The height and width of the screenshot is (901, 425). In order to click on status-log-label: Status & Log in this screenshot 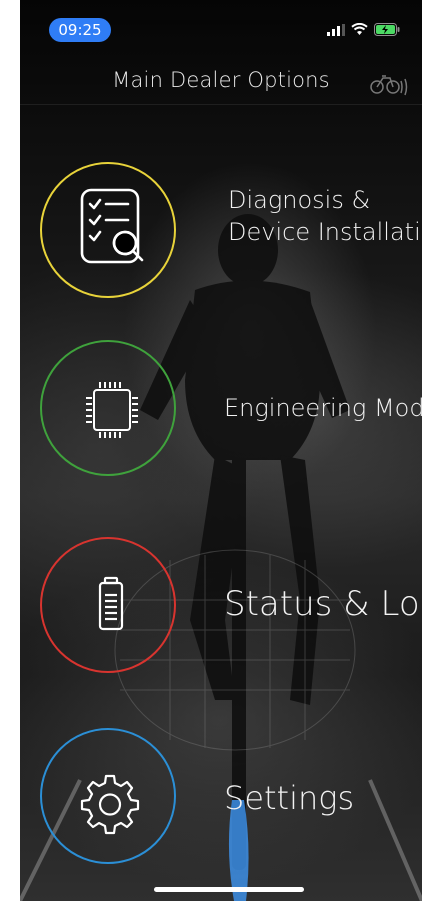, I will do `click(323, 604)`.